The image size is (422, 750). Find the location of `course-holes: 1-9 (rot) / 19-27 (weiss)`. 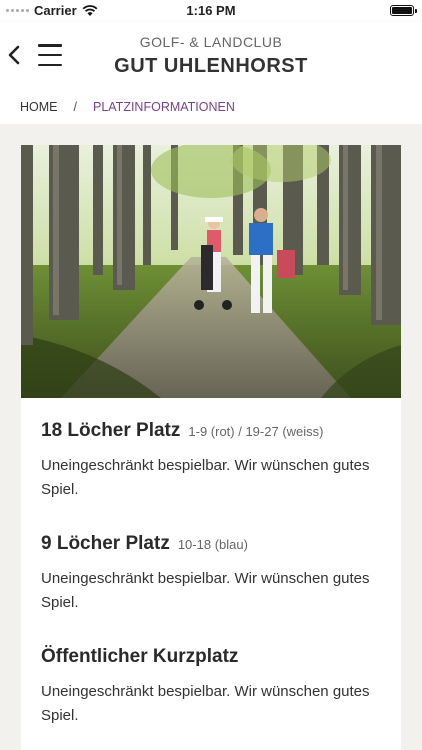

course-holes: 1-9 (rot) / 19-27 (weiss) is located at coordinates (256, 431).